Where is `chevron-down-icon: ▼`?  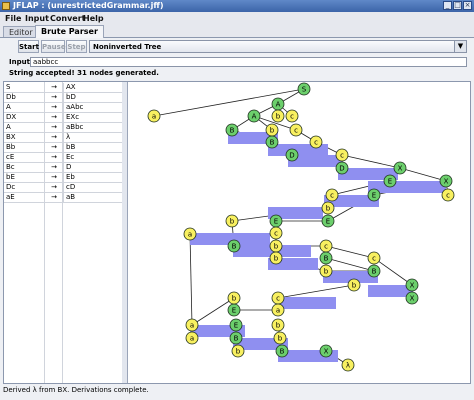 chevron-down-icon: ▼ is located at coordinates (460, 46).